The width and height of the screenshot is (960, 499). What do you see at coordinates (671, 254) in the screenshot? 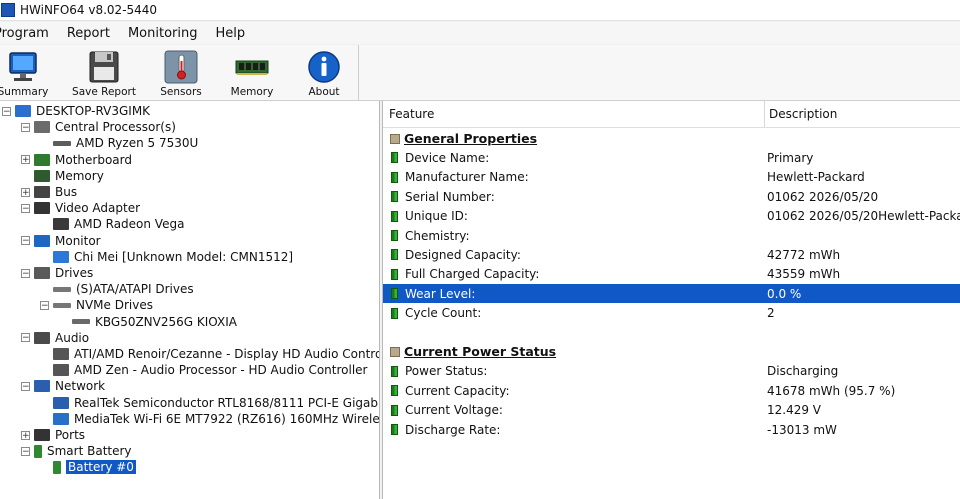
I see `property-row: Designed Capacity: 42772 mWh` at bounding box center [671, 254].